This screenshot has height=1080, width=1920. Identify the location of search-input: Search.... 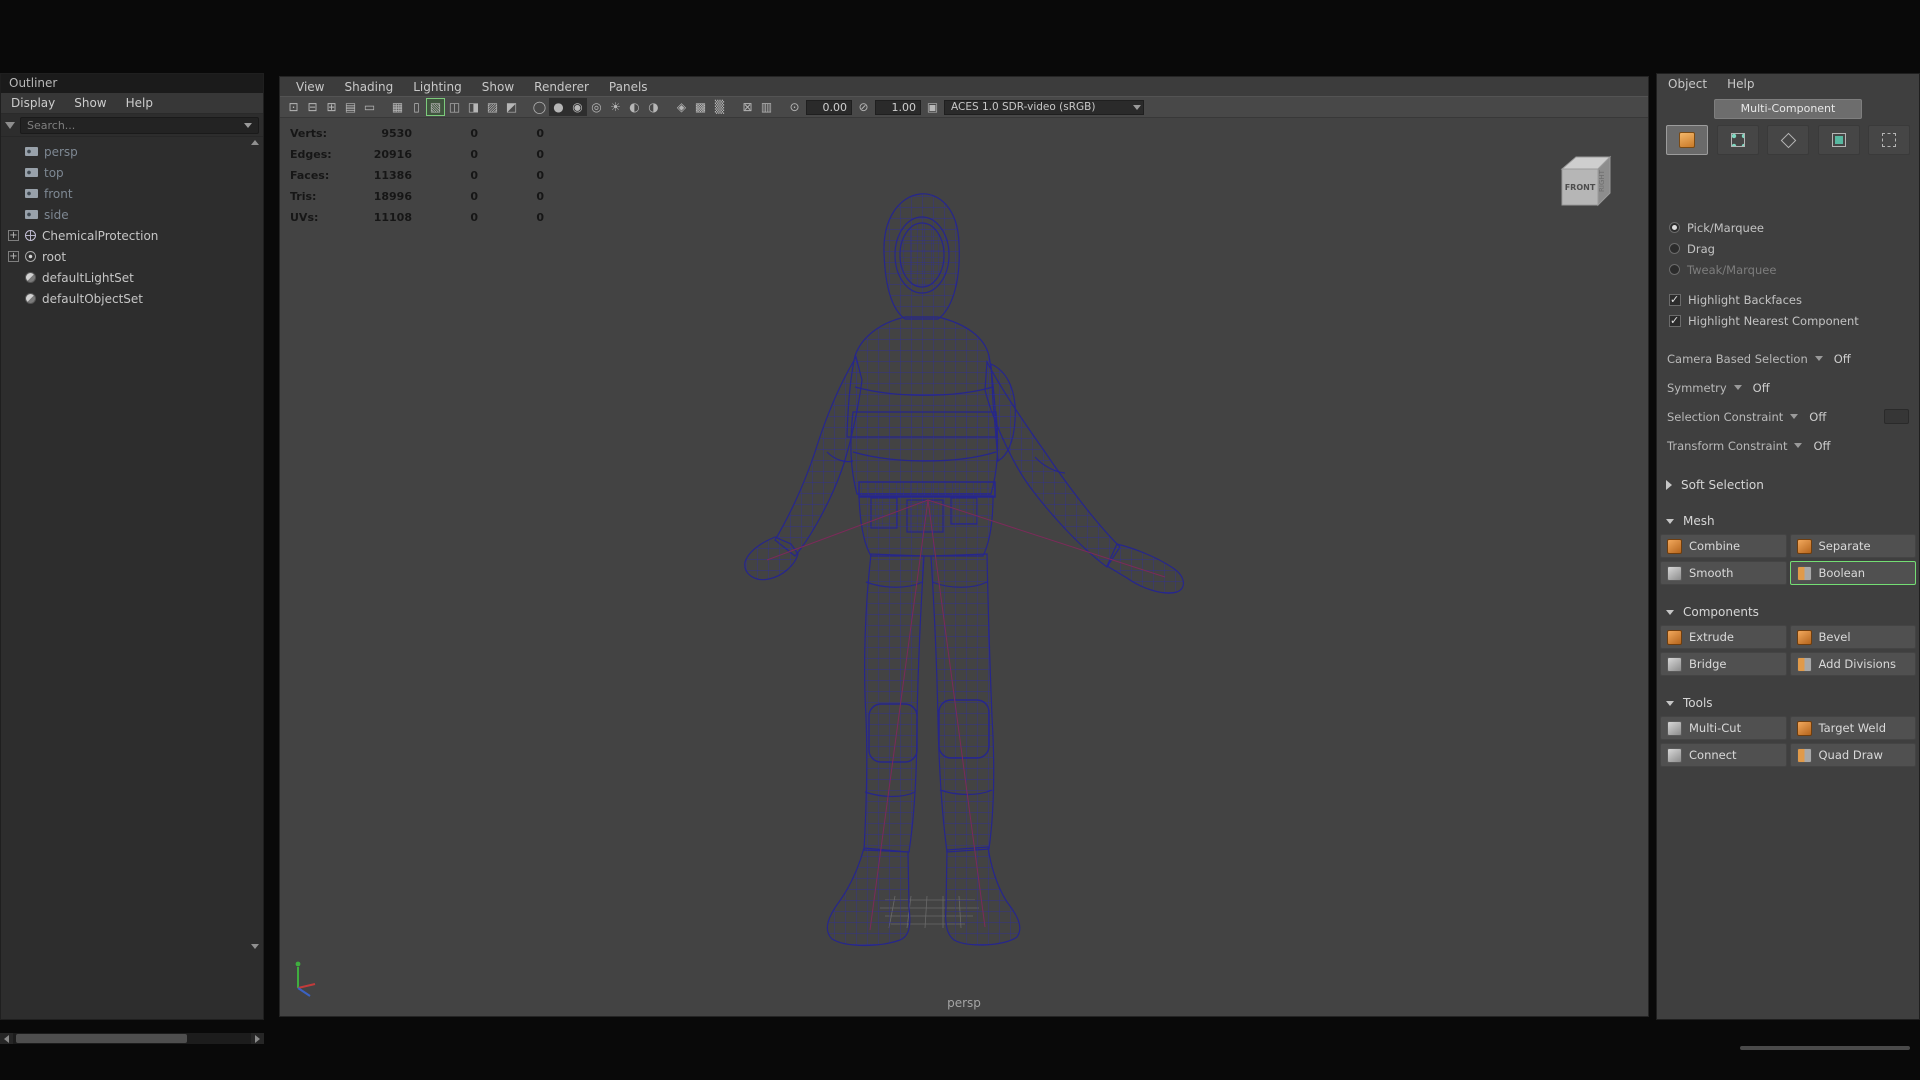
(139, 125).